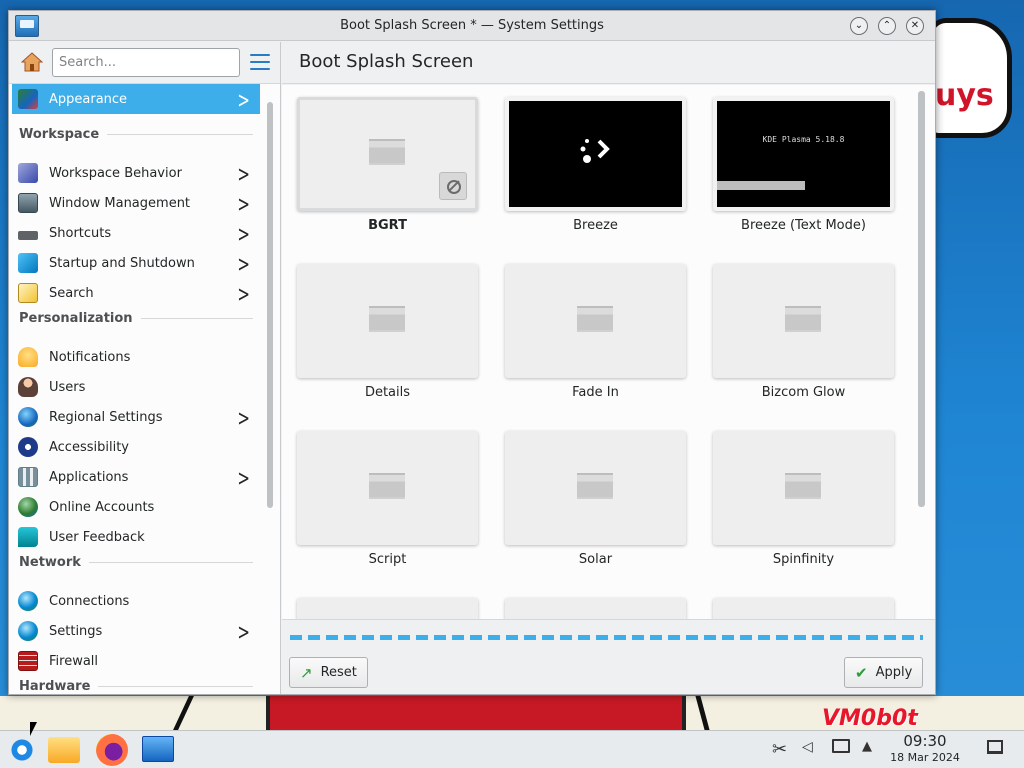  I want to click on section-workspace: Workspace, so click(136, 134).